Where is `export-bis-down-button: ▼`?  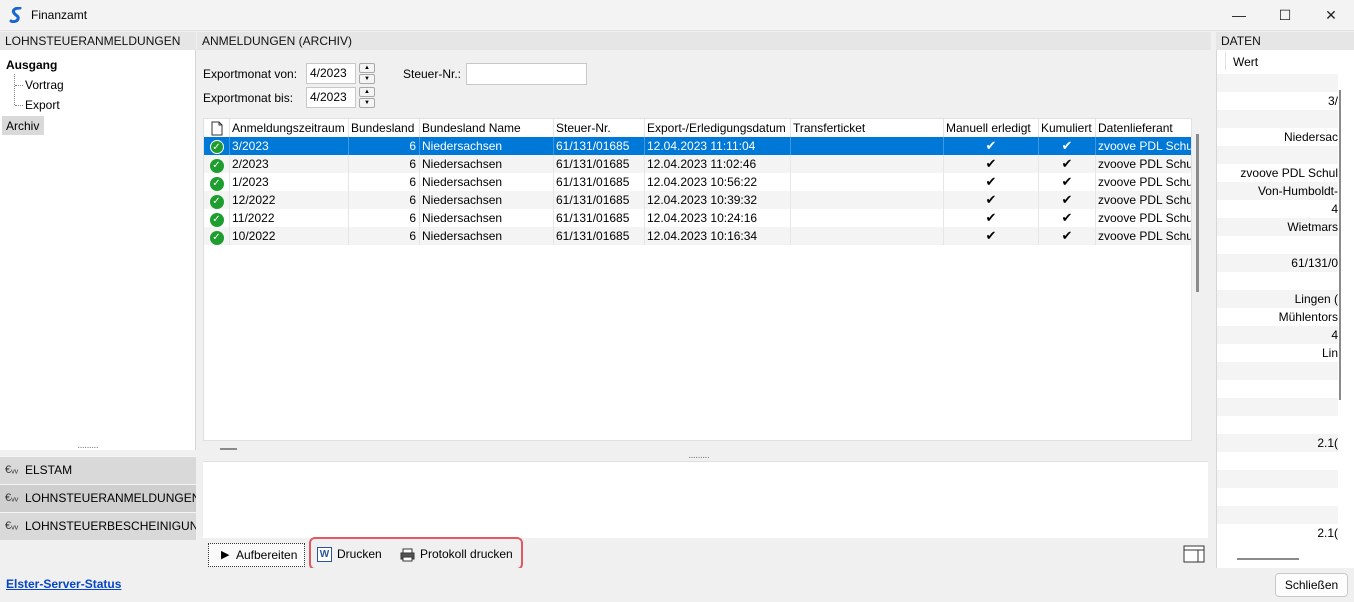
export-bis-down-button: ▼ is located at coordinates (367, 103).